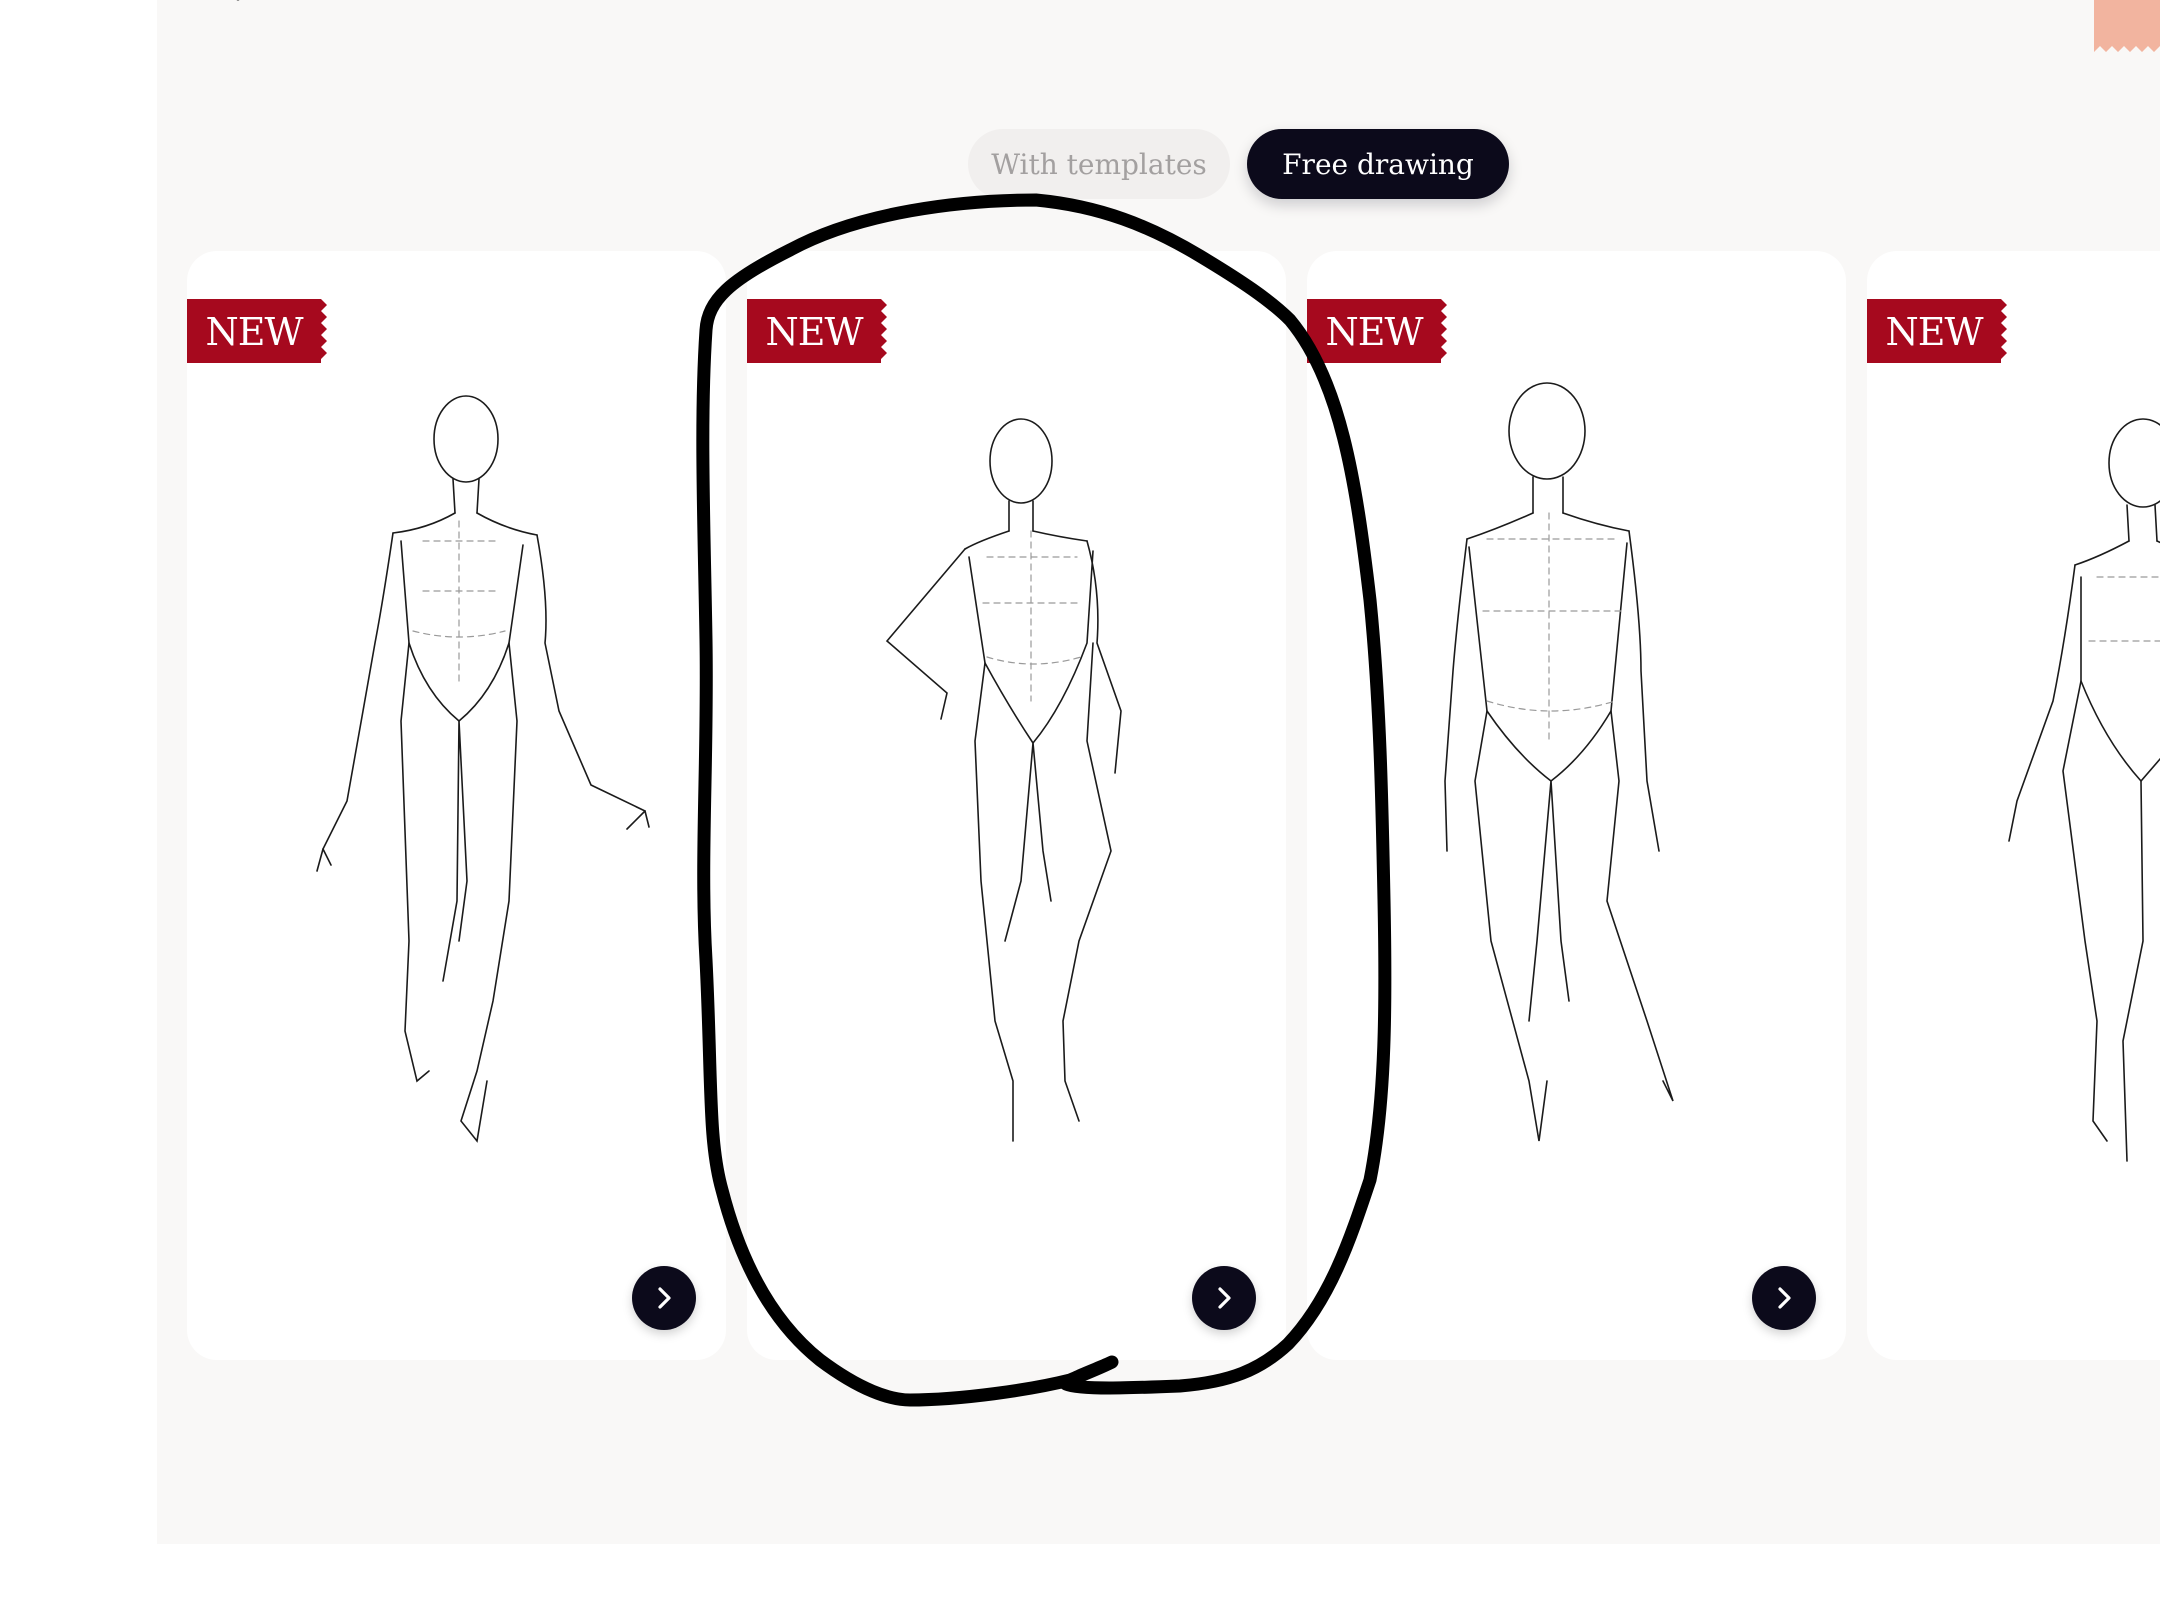  What do you see at coordinates (1559, 762) in the screenshot?
I see `croquis-figure-front-stand` at bounding box center [1559, 762].